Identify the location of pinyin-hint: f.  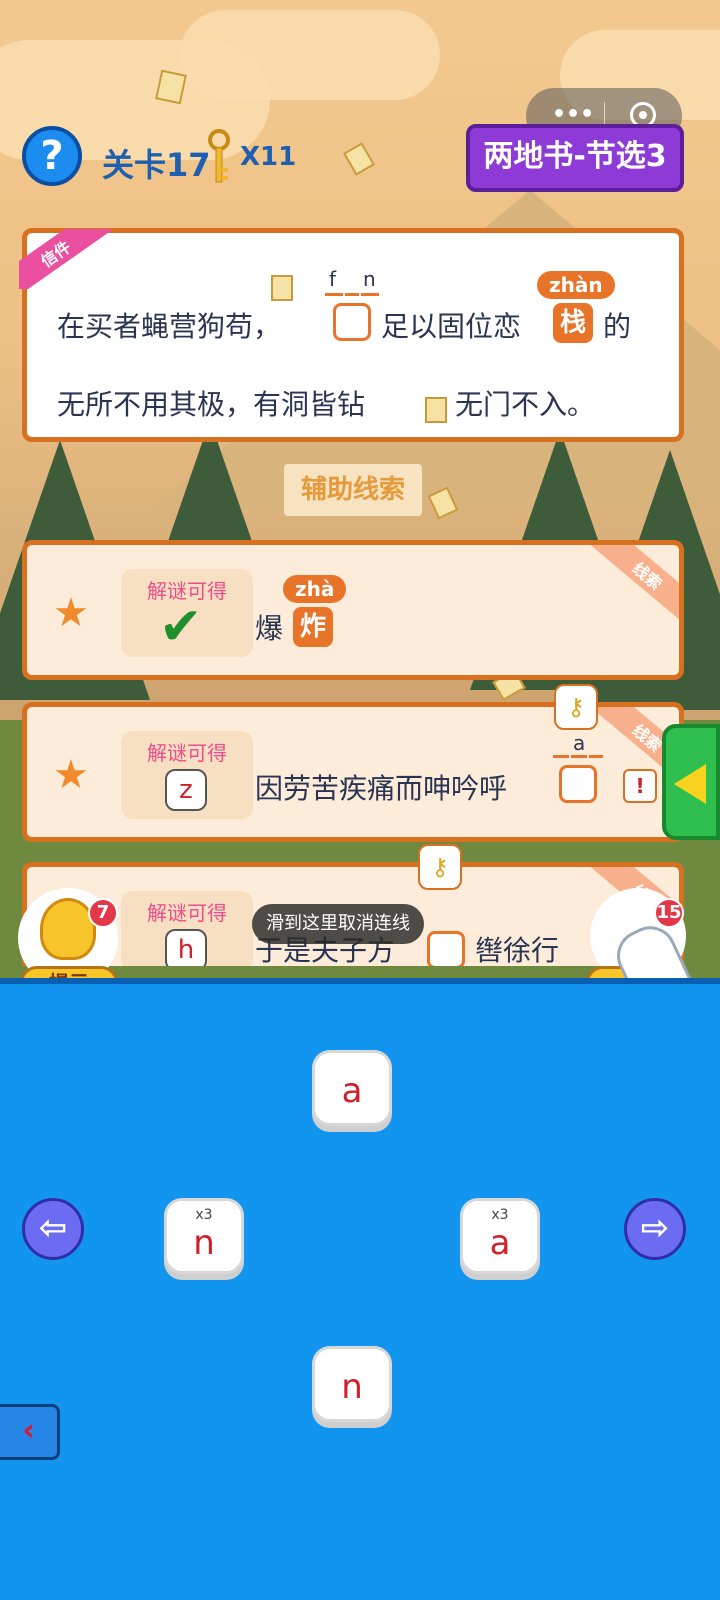
(333, 279).